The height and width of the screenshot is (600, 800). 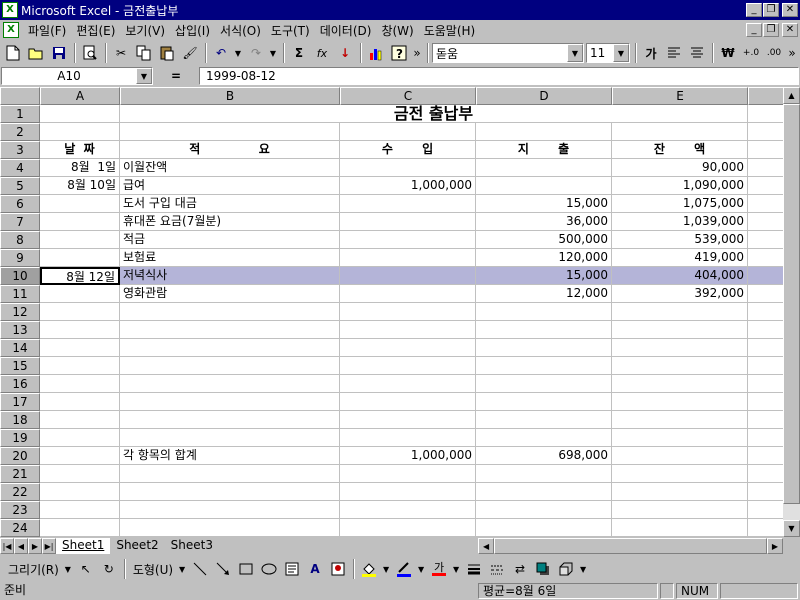 I want to click on cell: 저녁식사, so click(x=230, y=276).